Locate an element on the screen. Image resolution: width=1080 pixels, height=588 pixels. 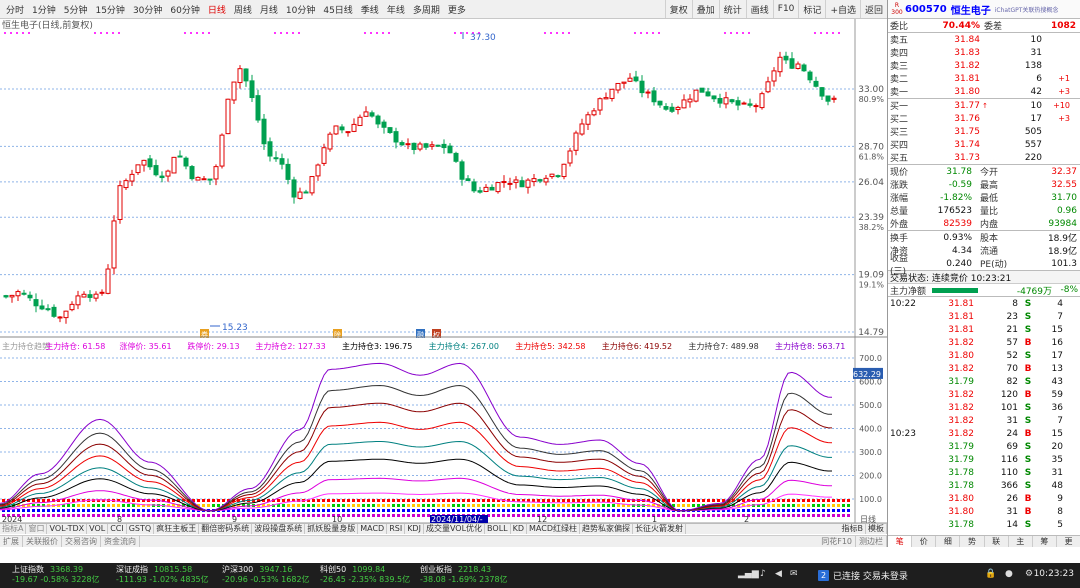
indicator-tab: MACD红绿柱 is located at coordinates (553, 529).